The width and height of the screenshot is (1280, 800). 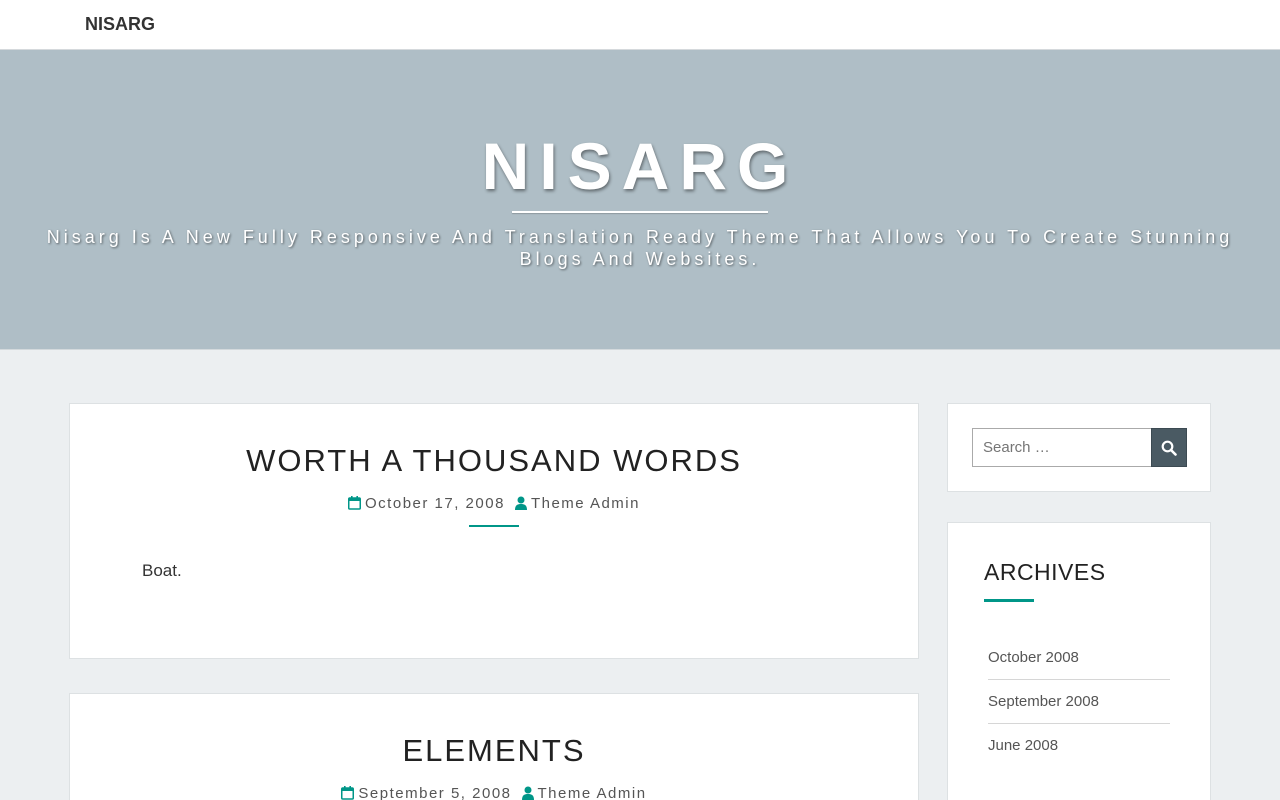 What do you see at coordinates (1079, 658) in the screenshot?
I see `archive-link: October 2008` at bounding box center [1079, 658].